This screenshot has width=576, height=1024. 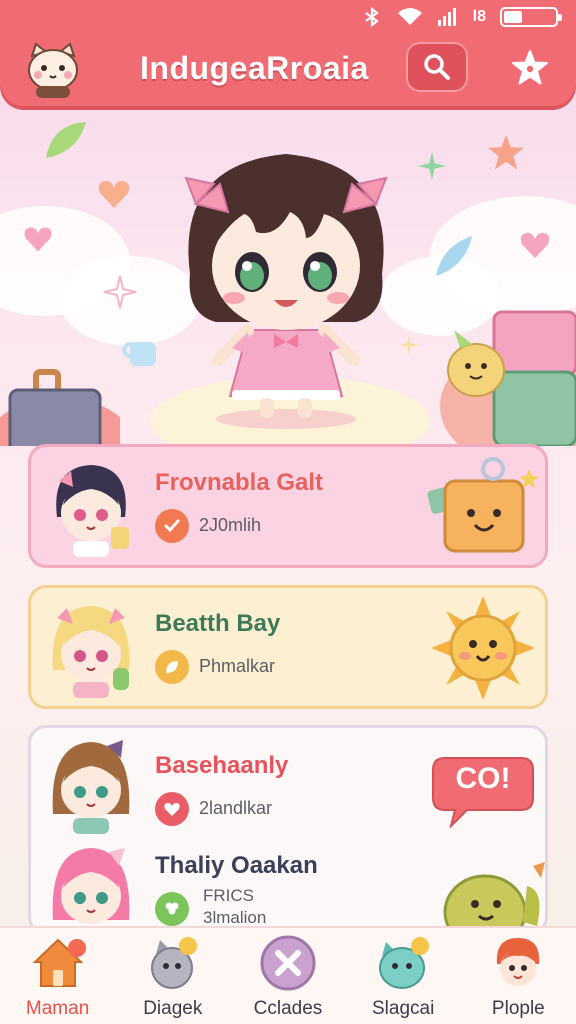 What do you see at coordinates (254, 68) in the screenshot?
I see `app-title: IndugeaRroaia` at bounding box center [254, 68].